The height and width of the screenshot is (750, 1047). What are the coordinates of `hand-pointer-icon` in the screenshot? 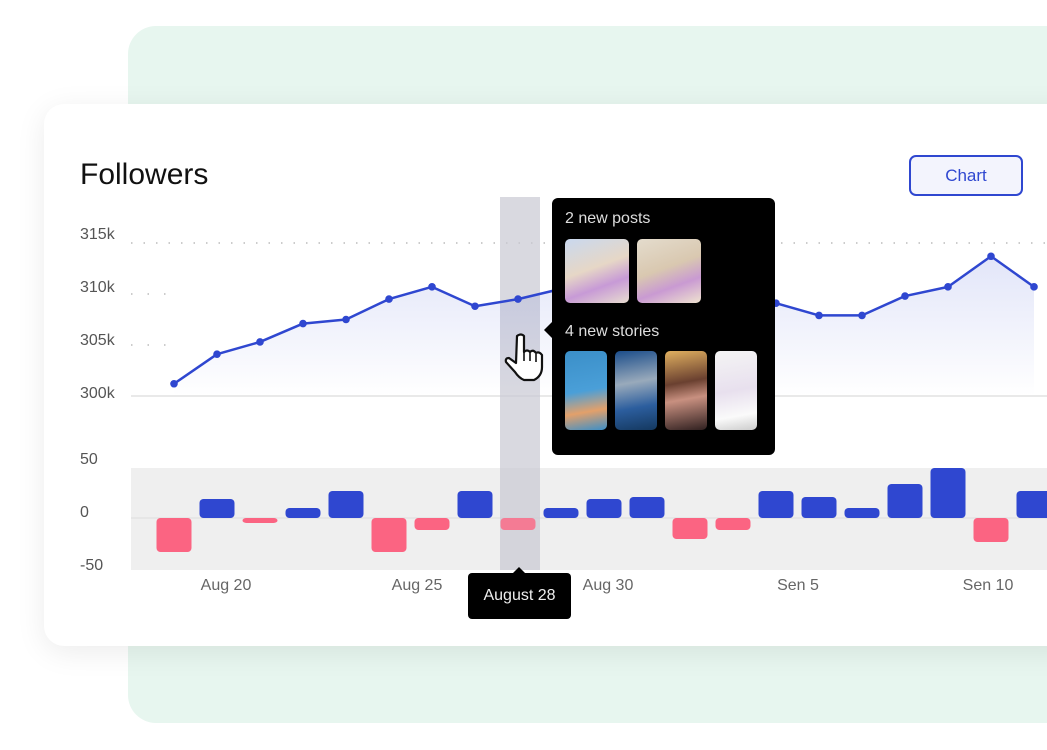 It's located at (524, 357).